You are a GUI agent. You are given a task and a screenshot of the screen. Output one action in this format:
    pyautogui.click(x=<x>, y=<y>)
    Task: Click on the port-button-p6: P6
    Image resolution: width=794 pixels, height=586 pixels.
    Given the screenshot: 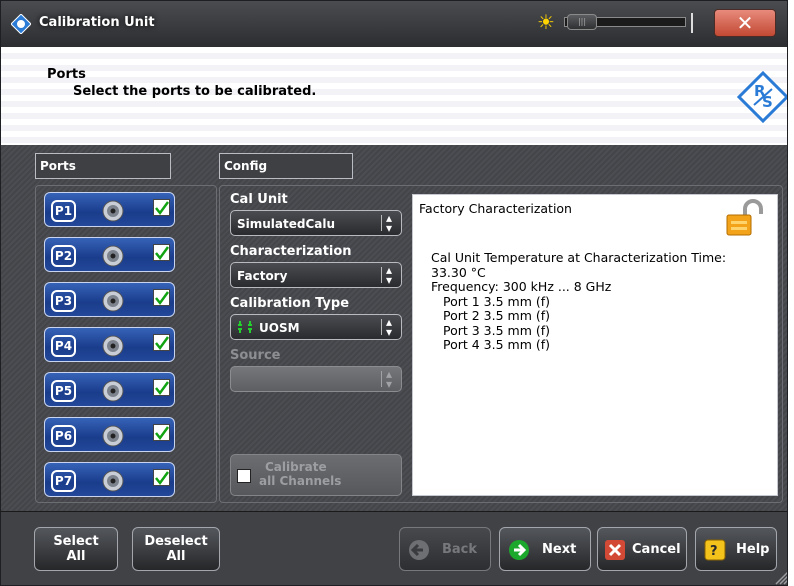 What is the action you would take?
    pyautogui.click(x=109, y=434)
    